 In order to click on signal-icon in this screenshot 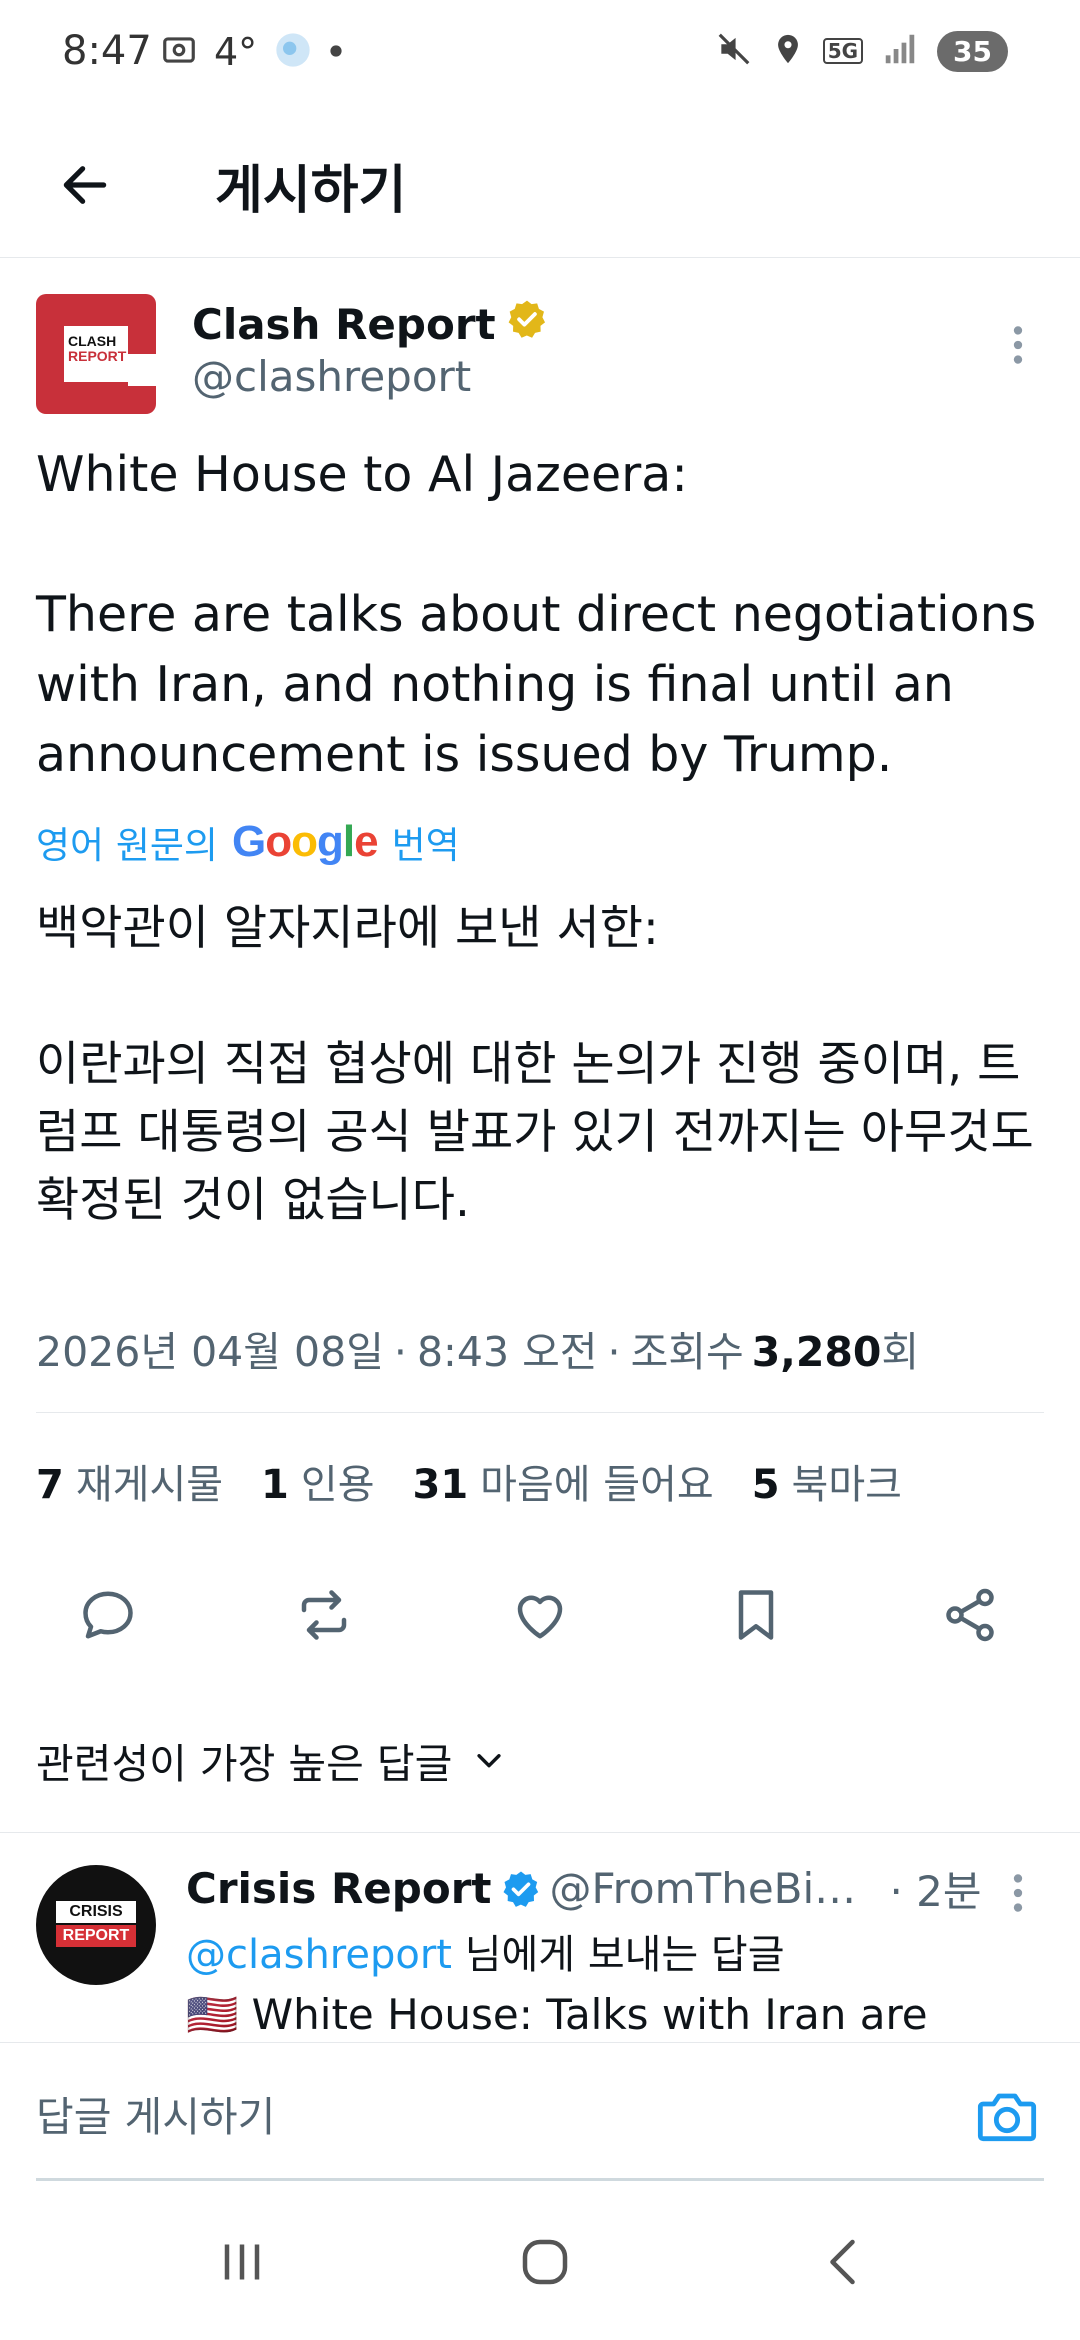, I will do `click(900, 51)`.